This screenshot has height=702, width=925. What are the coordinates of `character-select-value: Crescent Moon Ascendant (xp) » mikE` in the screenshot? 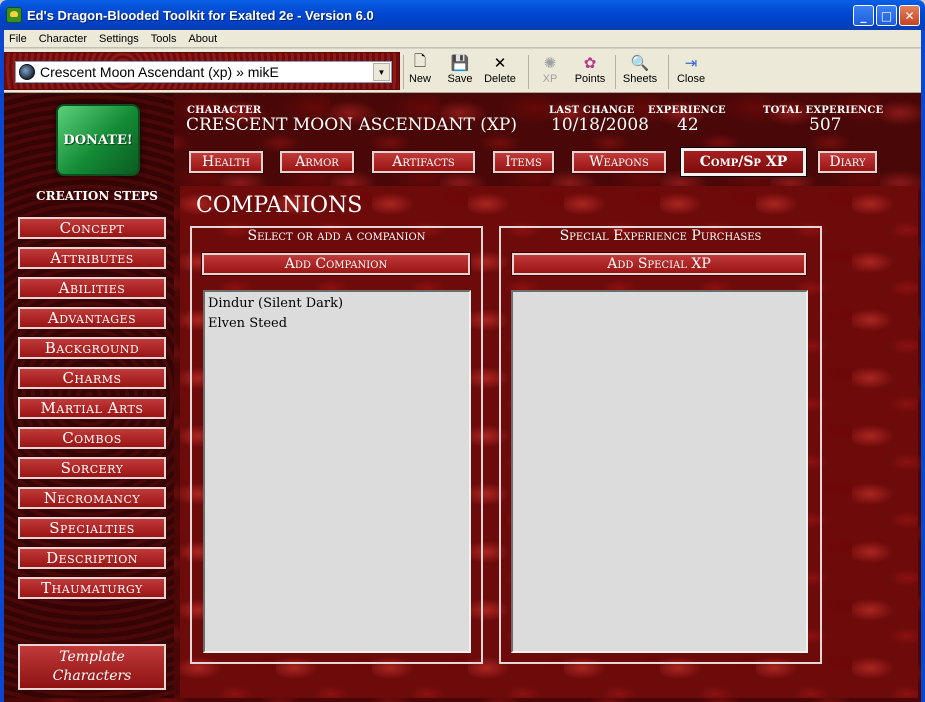 It's located at (159, 72).